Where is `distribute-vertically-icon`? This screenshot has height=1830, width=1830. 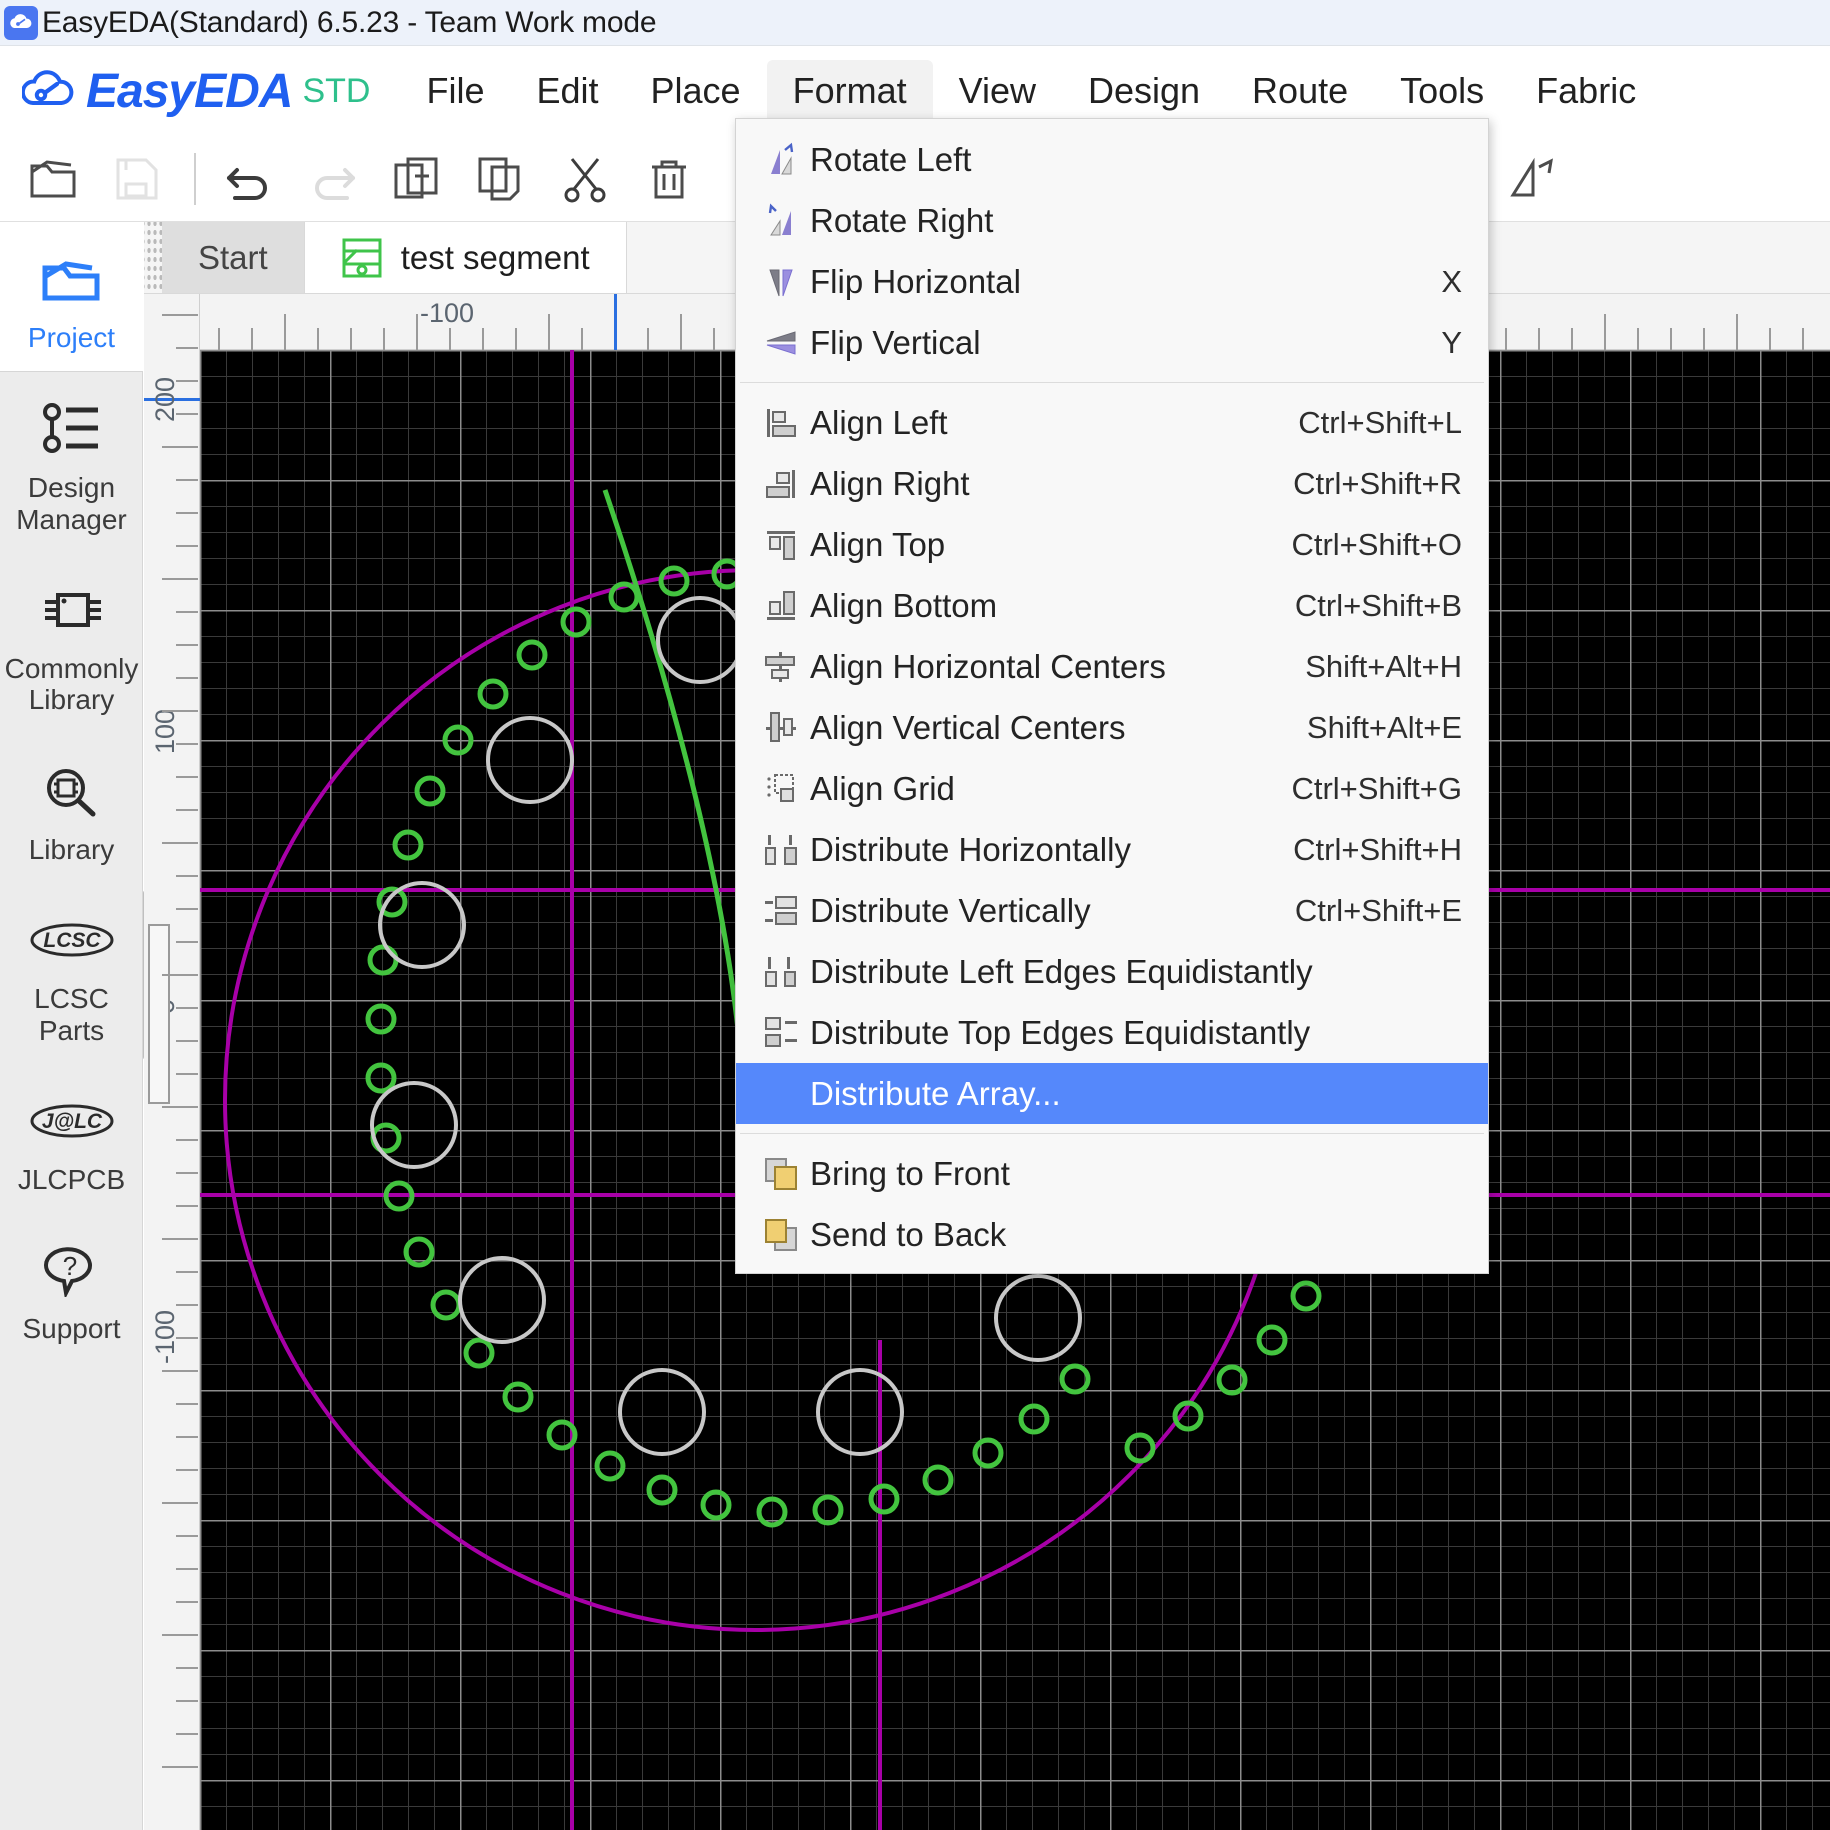
distribute-vertically-icon is located at coordinates (781, 911).